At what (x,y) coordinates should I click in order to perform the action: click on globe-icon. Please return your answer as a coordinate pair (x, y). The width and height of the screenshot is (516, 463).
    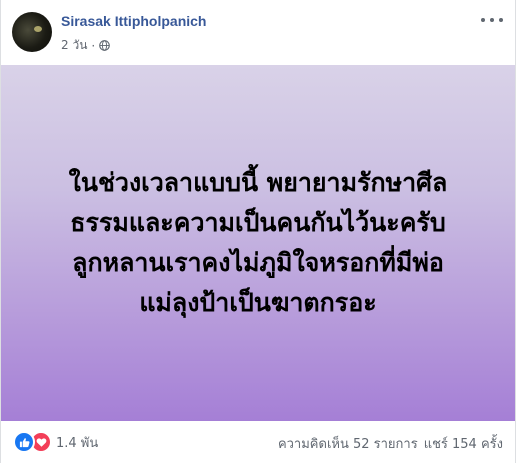
    Looking at the image, I should click on (105, 45).